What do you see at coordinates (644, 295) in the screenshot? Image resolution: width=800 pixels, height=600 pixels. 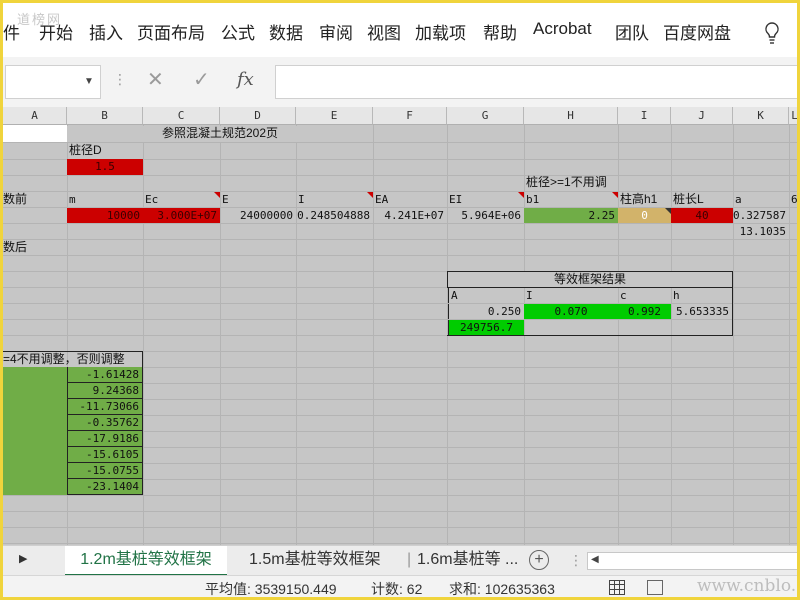 I see `result-header-c-cell: c` at bounding box center [644, 295].